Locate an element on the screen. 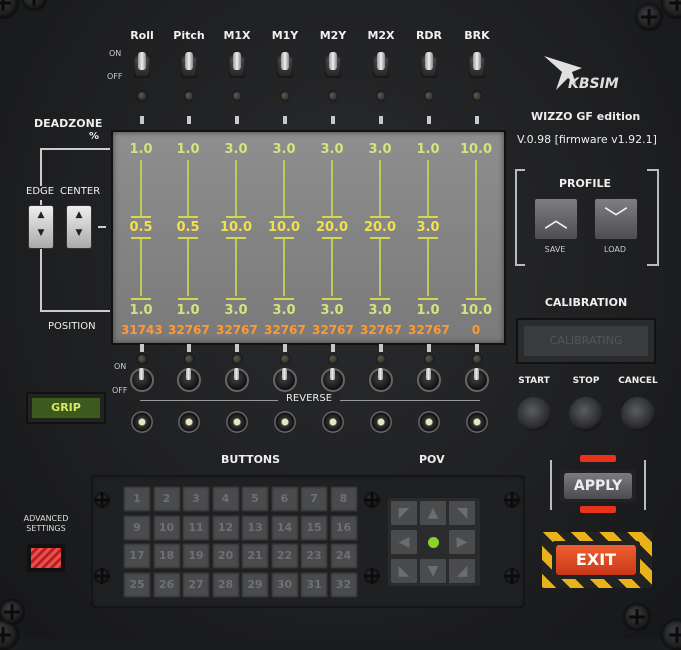 The height and width of the screenshot is (650, 681). axis-label: M2Y is located at coordinates (333, 35).